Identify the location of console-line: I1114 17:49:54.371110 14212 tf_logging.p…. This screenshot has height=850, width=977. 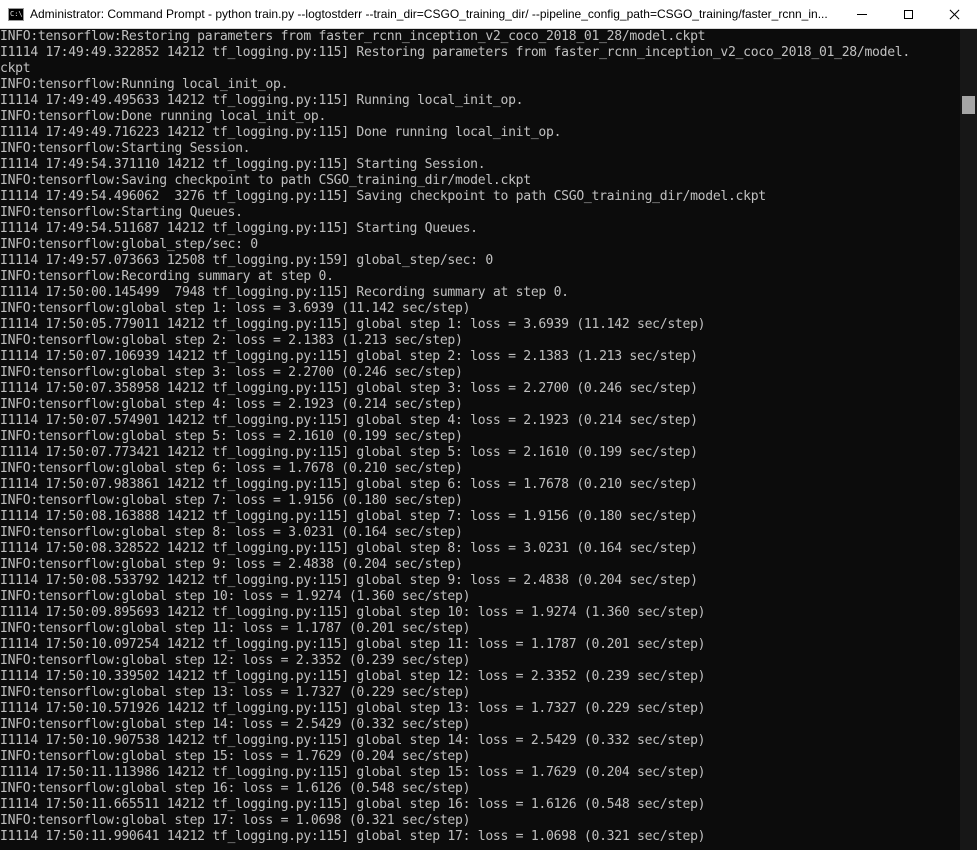
(243, 164).